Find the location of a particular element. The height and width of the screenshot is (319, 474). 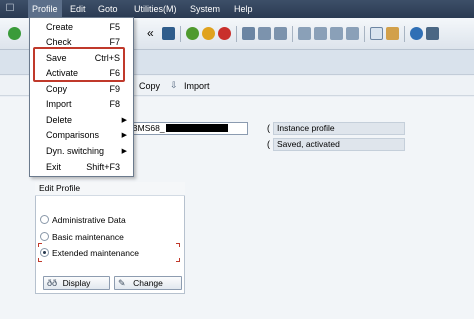

menu-utilities: Utilities(M) is located at coordinates (155, 9).